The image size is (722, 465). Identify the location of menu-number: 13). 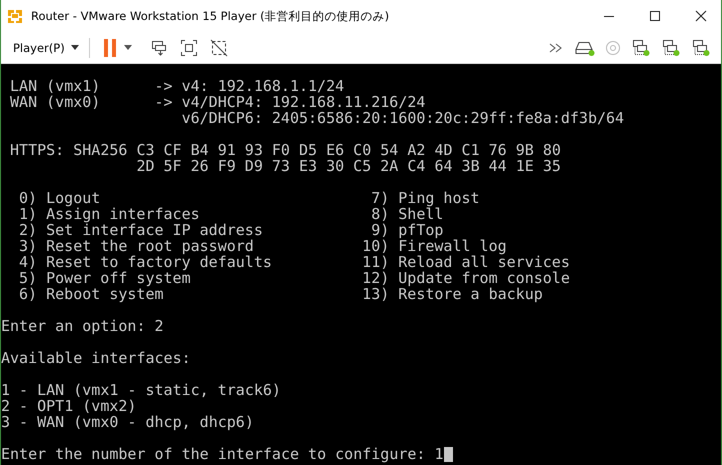
(376, 294).